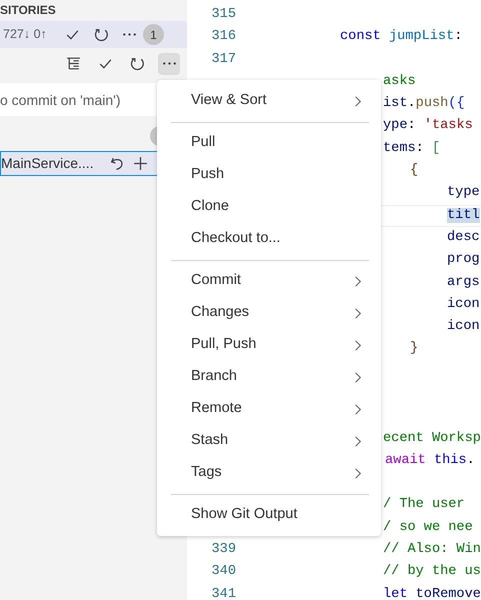  Describe the element at coordinates (270, 313) in the screenshot. I see `menu-item: Changes` at that location.